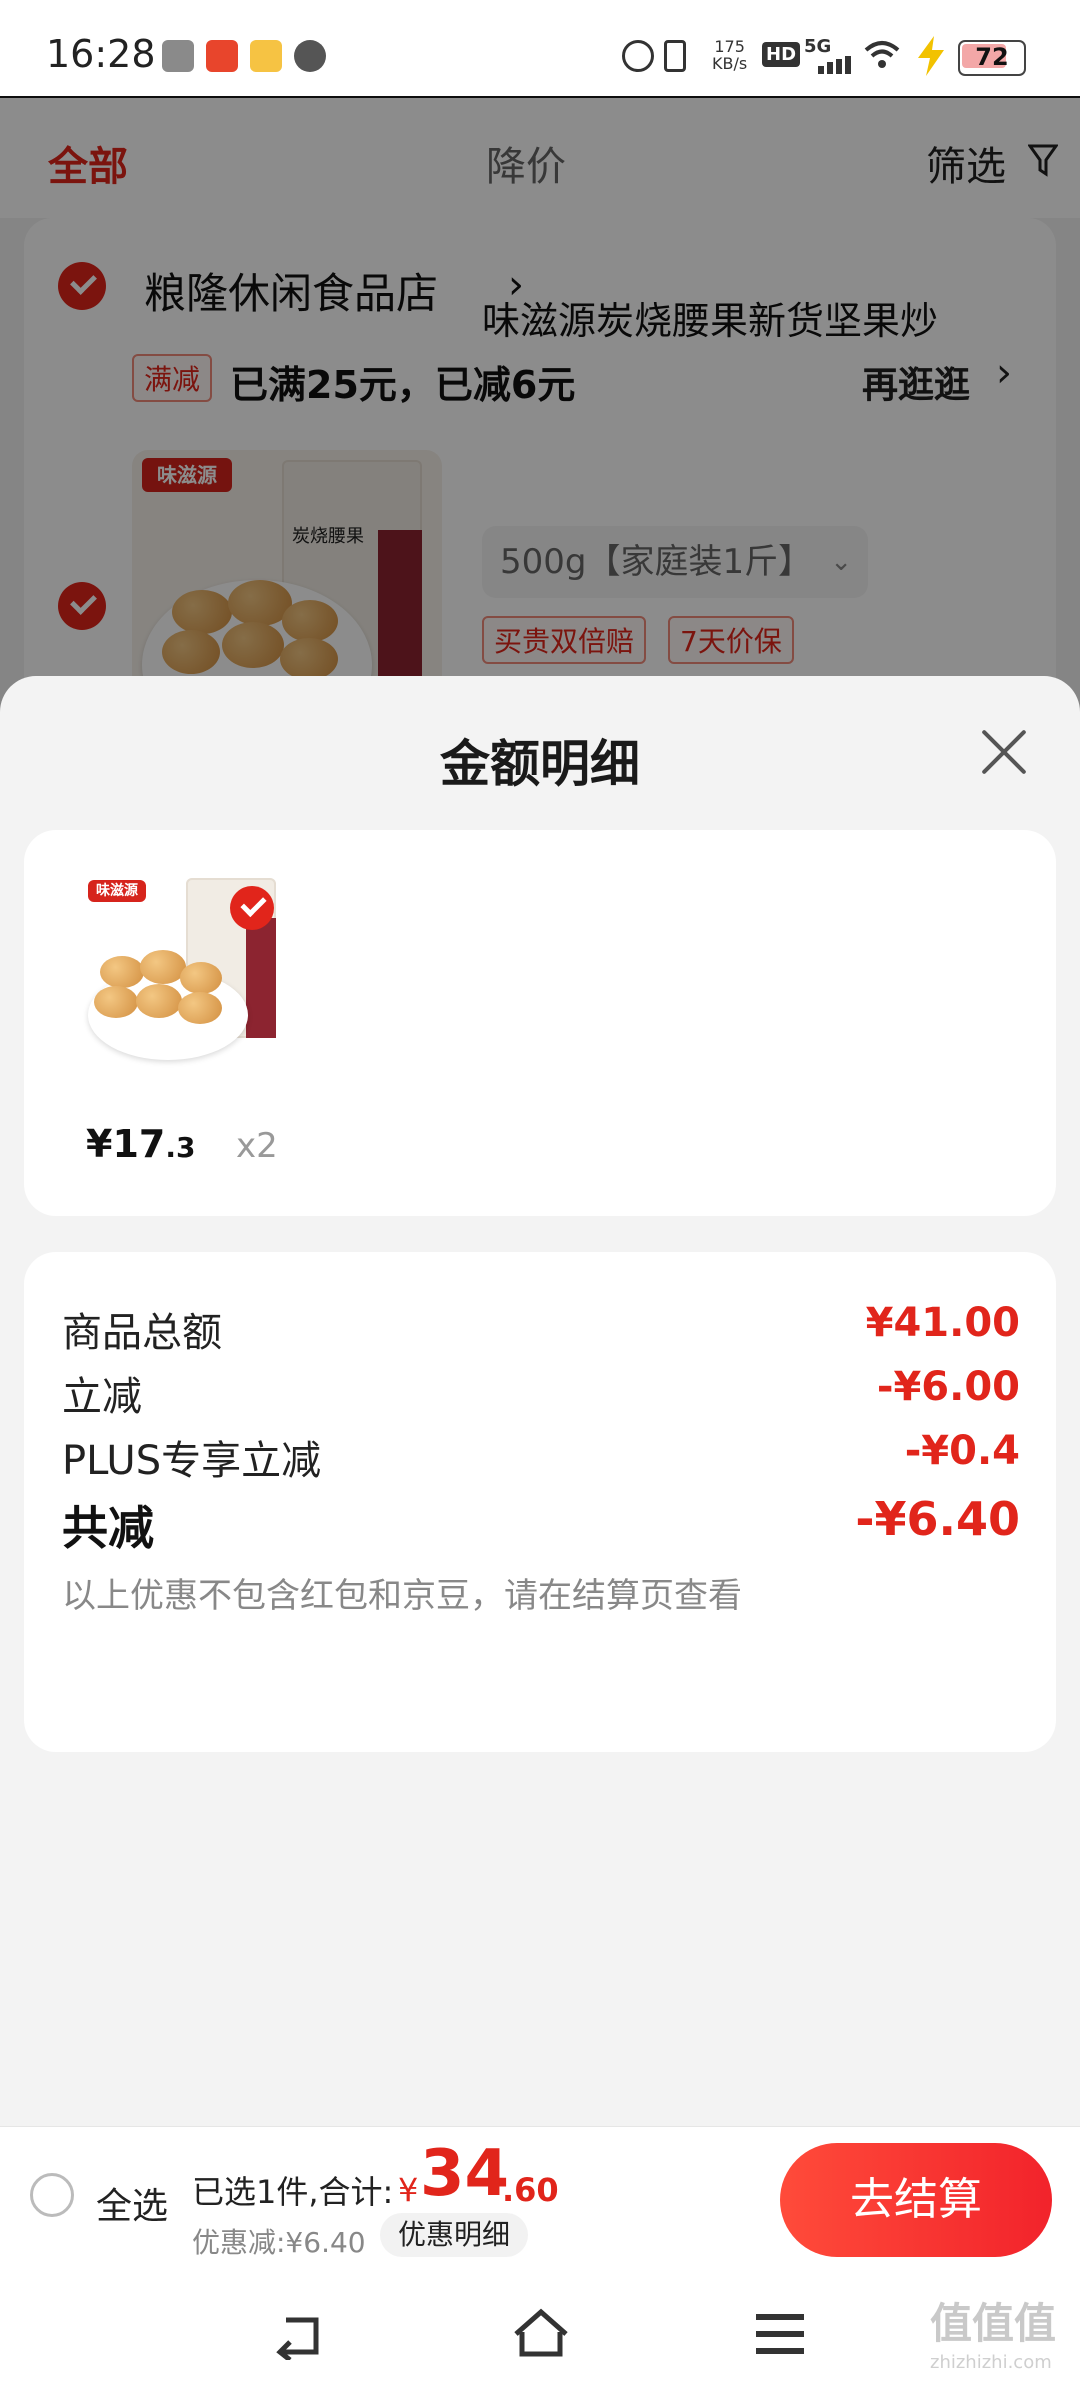 Image resolution: width=1080 pixels, height=2400 pixels. I want to click on item-thumbnail: 味滋源, so click(180, 970).